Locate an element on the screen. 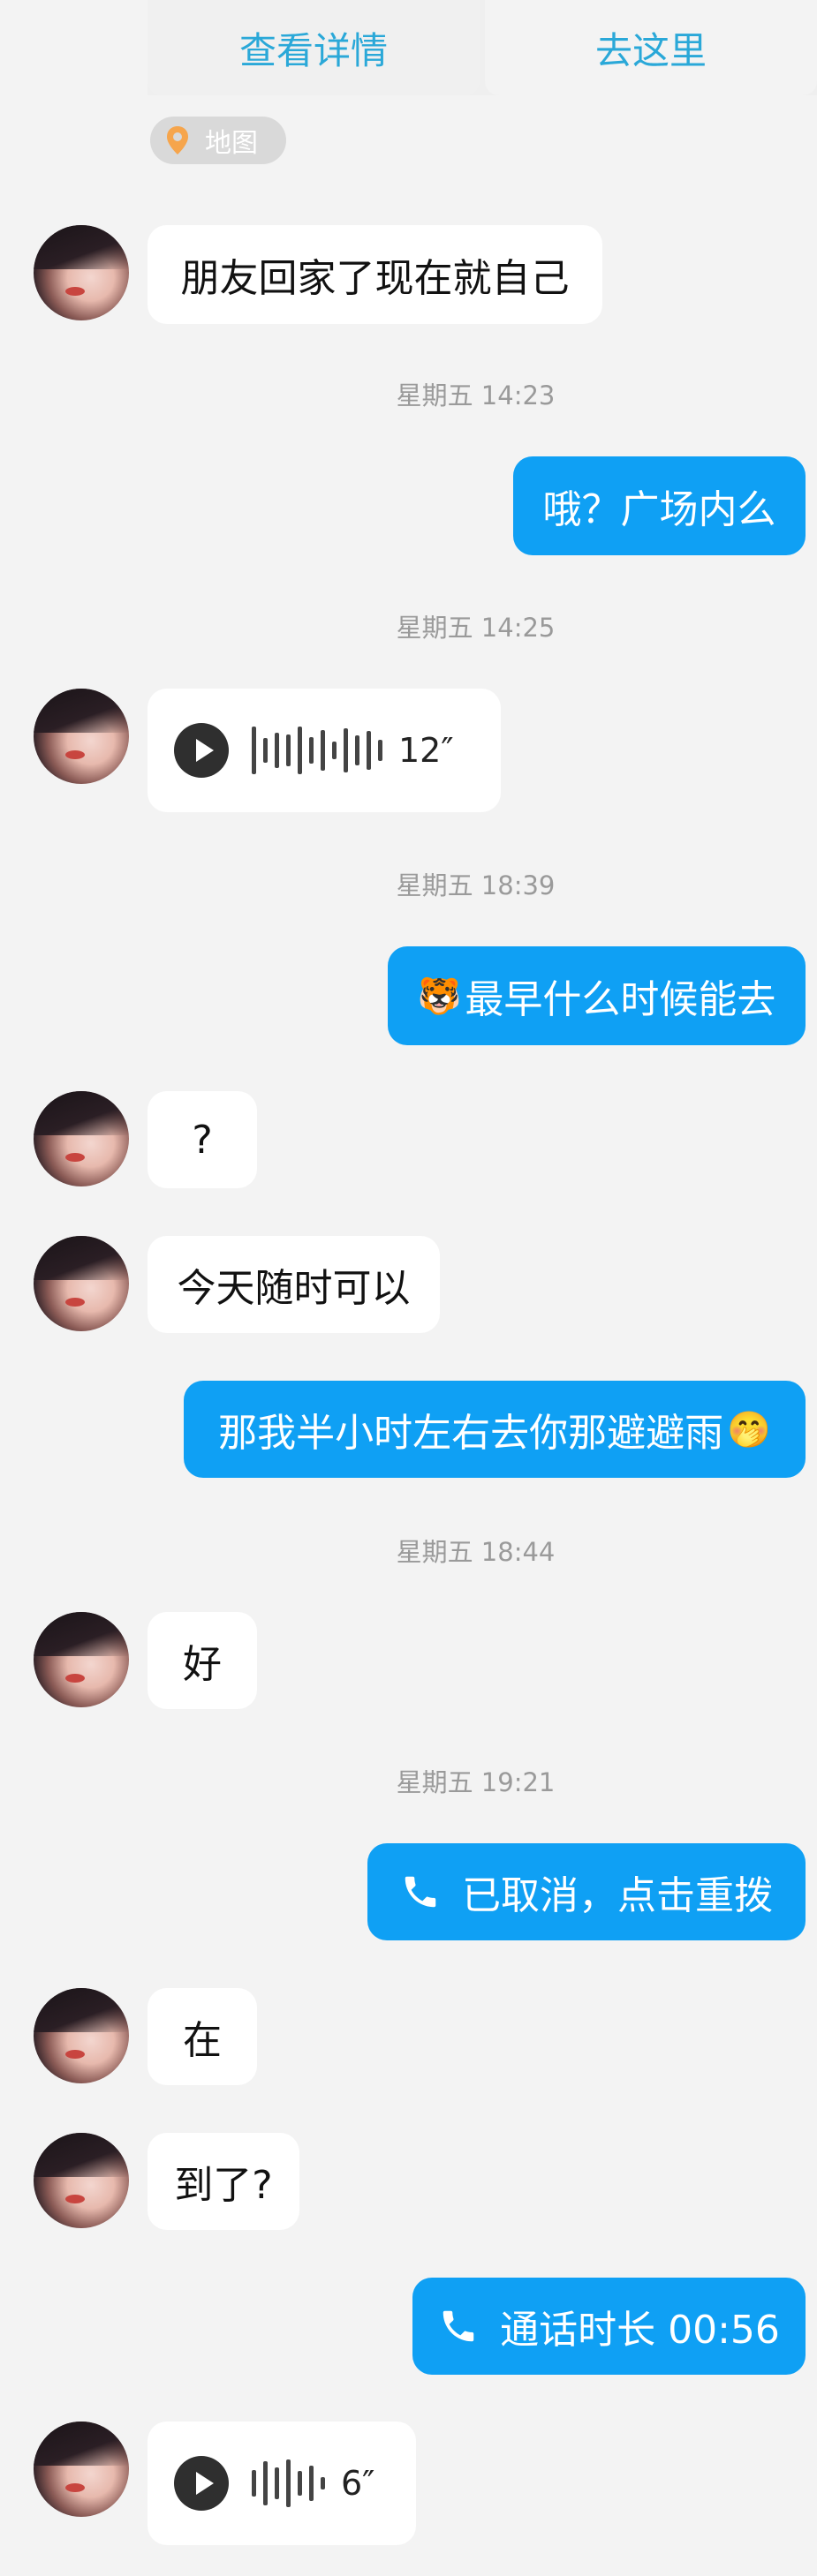 The height and width of the screenshot is (2576, 817). go-here-button: 去这里 is located at coordinates (651, 48).